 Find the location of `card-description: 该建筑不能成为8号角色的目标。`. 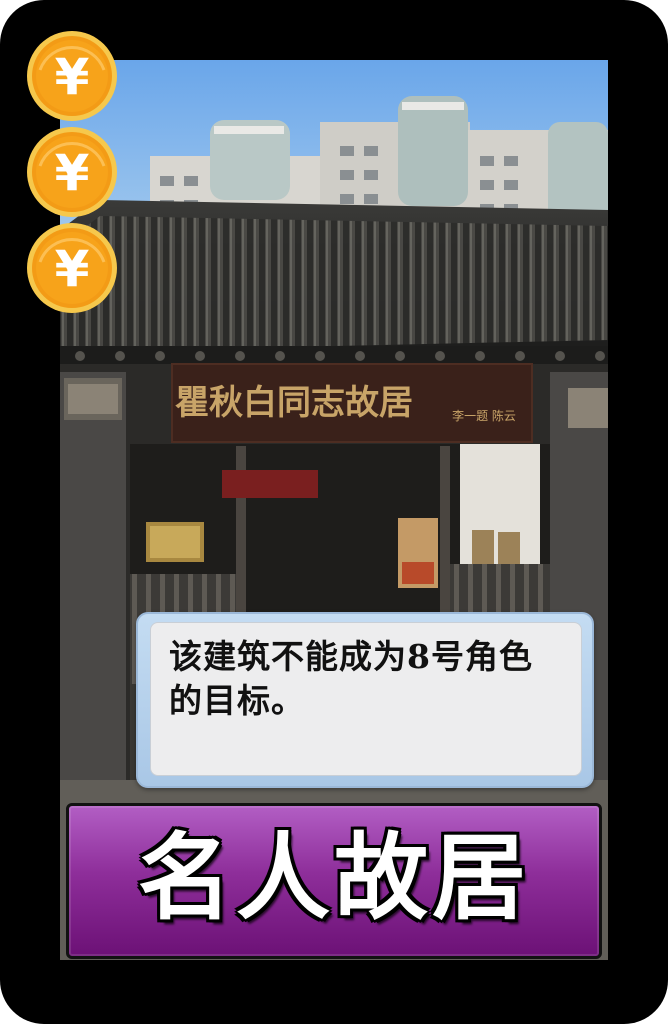

card-description: 该建筑不能成为8号角色的目标。 is located at coordinates (351, 678).